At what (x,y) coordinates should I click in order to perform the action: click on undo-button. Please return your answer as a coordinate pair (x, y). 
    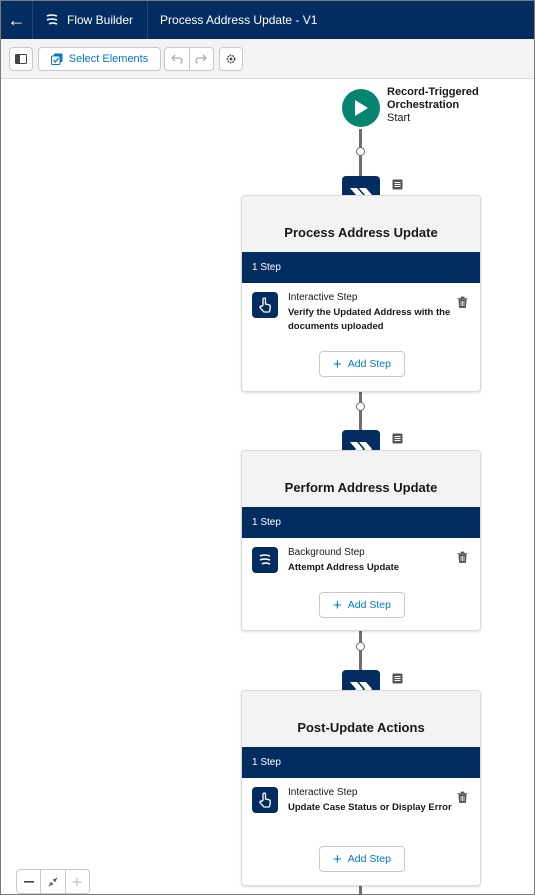
    Looking at the image, I should click on (177, 59).